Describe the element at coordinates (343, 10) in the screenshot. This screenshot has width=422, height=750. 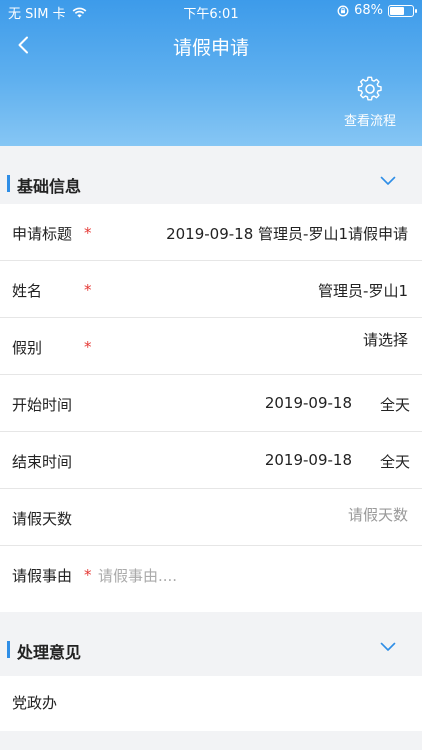
I see `orientation-lock-icon` at that location.